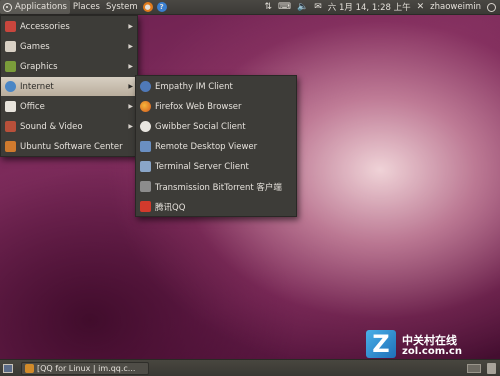 This screenshot has width=500, height=376. Describe the element at coordinates (39, 66) in the screenshot. I see `menu-item-label: Graphics` at that location.